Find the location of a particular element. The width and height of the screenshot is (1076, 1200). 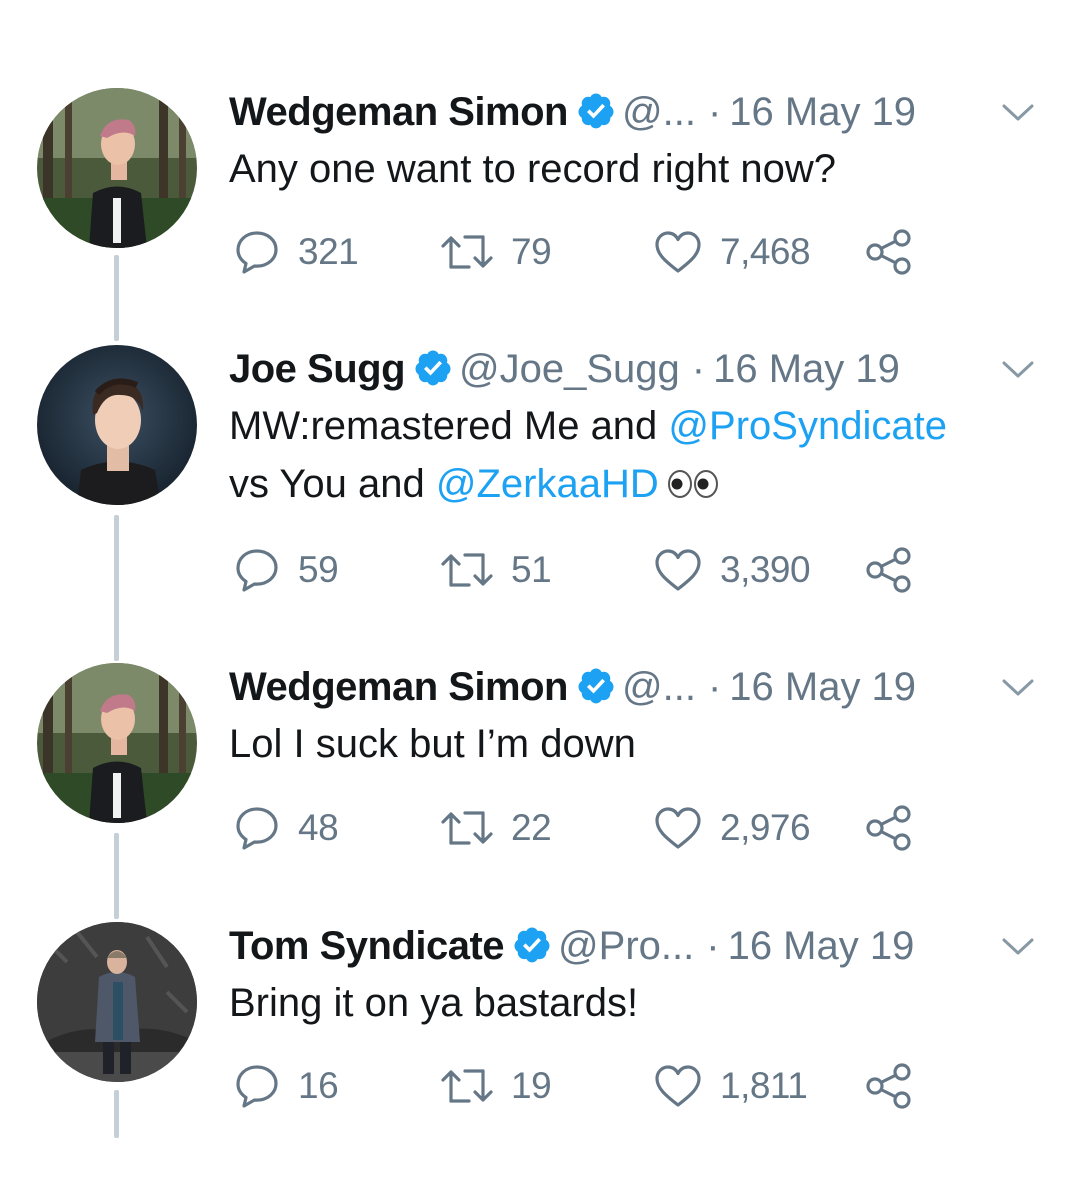

tweet-text: Any one want to record right now? is located at coordinates (639, 169).